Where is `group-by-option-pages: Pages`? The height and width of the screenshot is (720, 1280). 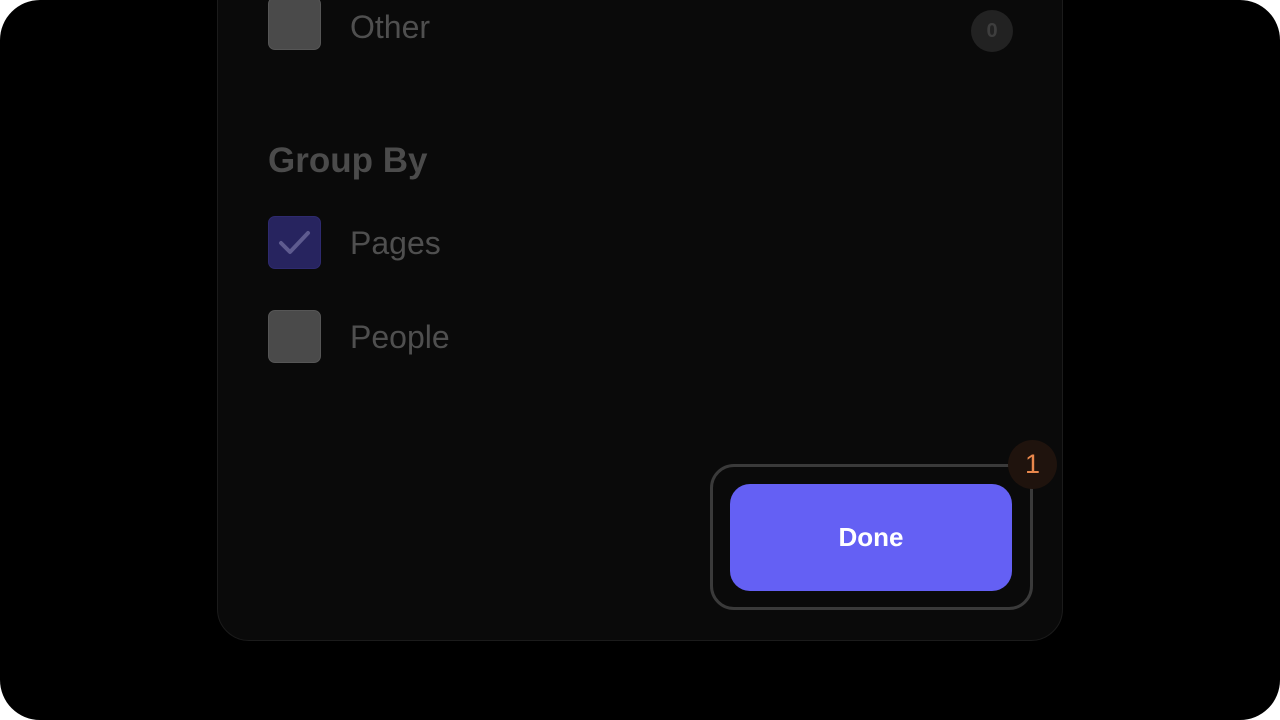 group-by-option-pages: Pages is located at coordinates (368, 243).